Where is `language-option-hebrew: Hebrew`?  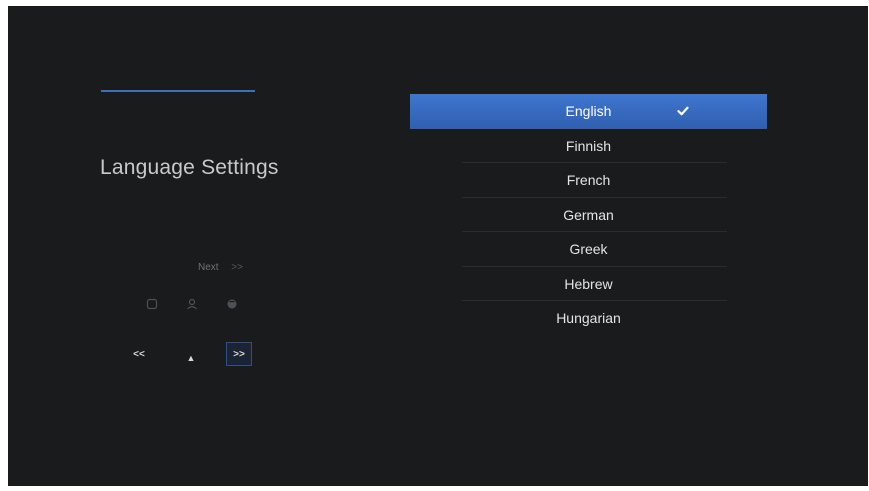 language-option-hebrew: Hebrew is located at coordinates (588, 284).